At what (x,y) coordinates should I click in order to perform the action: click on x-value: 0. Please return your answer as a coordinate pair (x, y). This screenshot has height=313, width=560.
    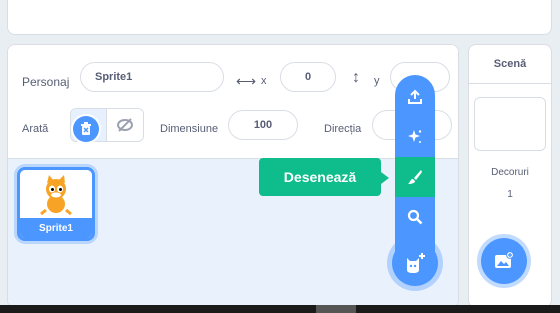
    Looking at the image, I should click on (308, 77).